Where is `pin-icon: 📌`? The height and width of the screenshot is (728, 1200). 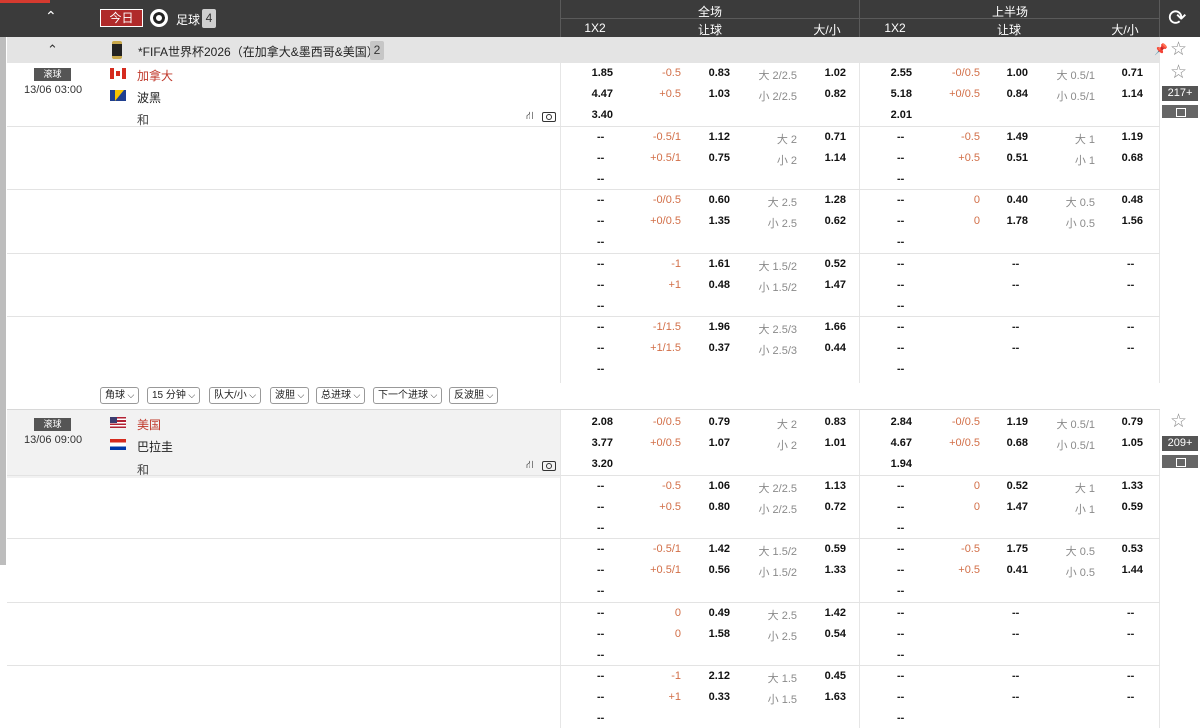
pin-icon: 📌 is located at coordinates (1161, 49).